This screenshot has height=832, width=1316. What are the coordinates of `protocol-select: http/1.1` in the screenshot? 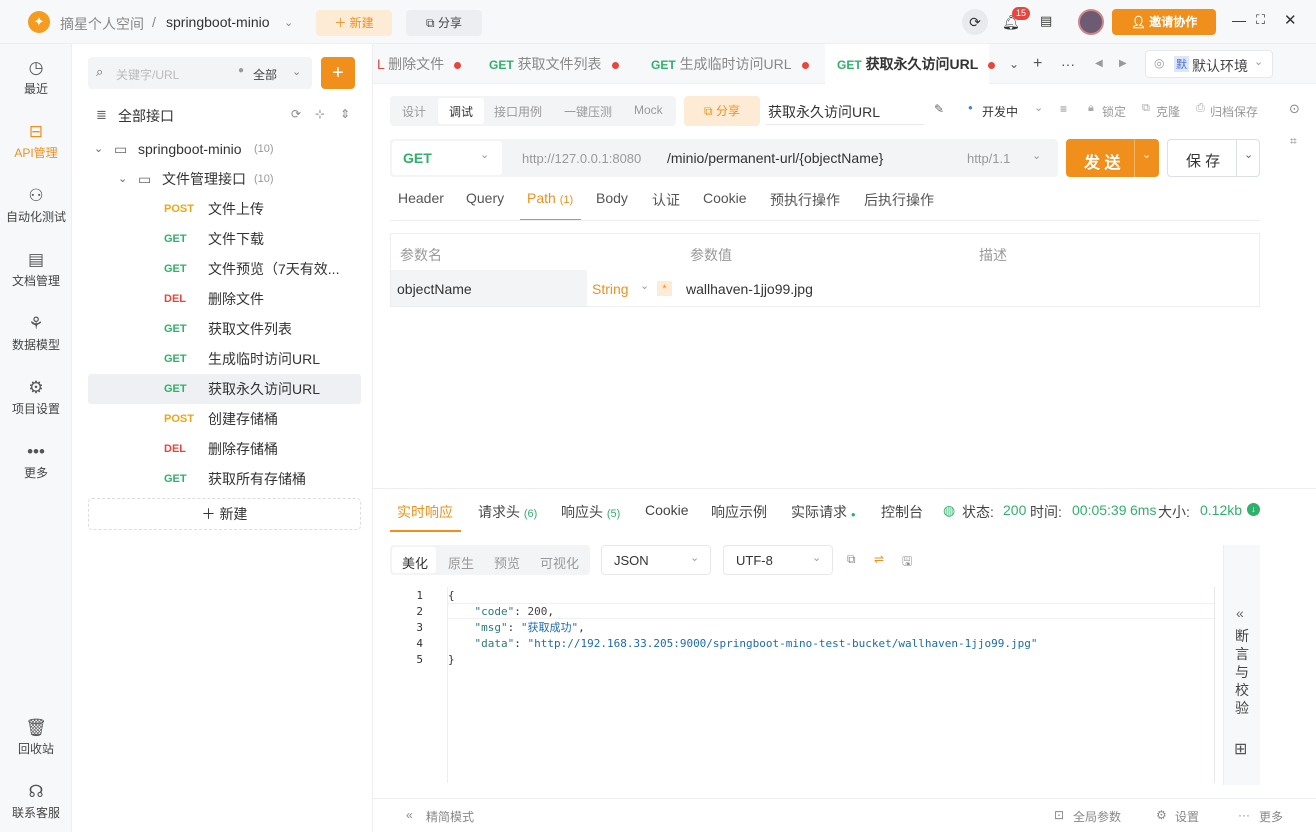 It's located at (988, 158).